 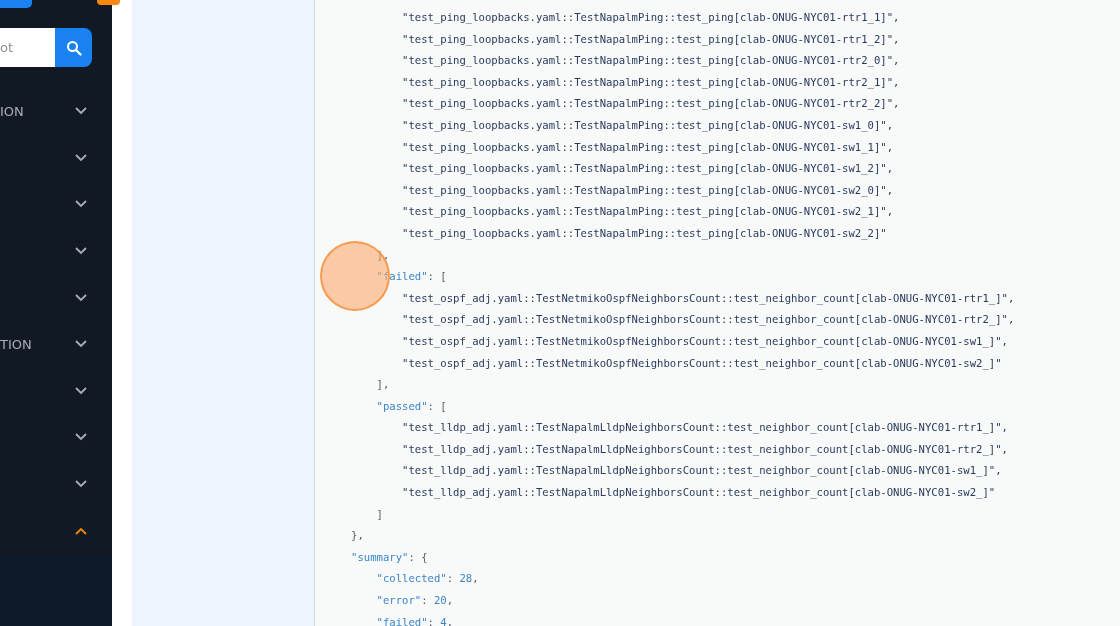 What do you see at coordinates (644, 232) in the screenshot?
I see `json-string: "test_ping_loopbacks.yaml::TestNapalmPing::test_ping[clab-ONUG-NYC01-sw2_2]"` at bounding box center [644, 232].